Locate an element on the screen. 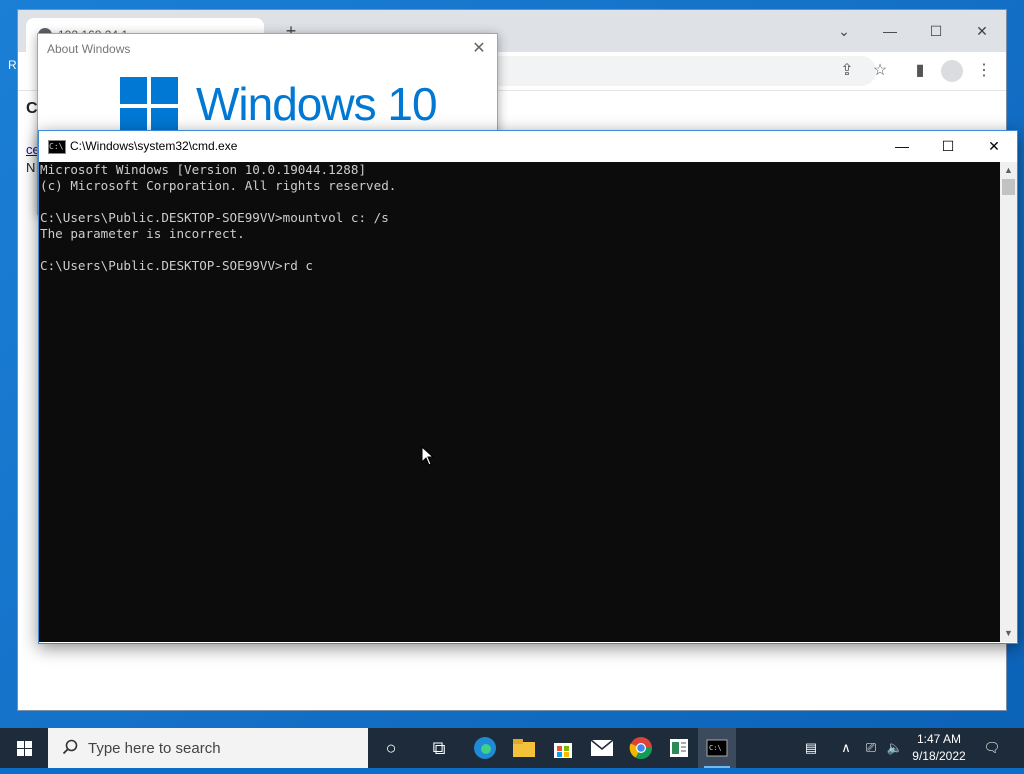 The image size is (1024, 774). menu-icon: ⋮ is located at coordinates (984, 71).